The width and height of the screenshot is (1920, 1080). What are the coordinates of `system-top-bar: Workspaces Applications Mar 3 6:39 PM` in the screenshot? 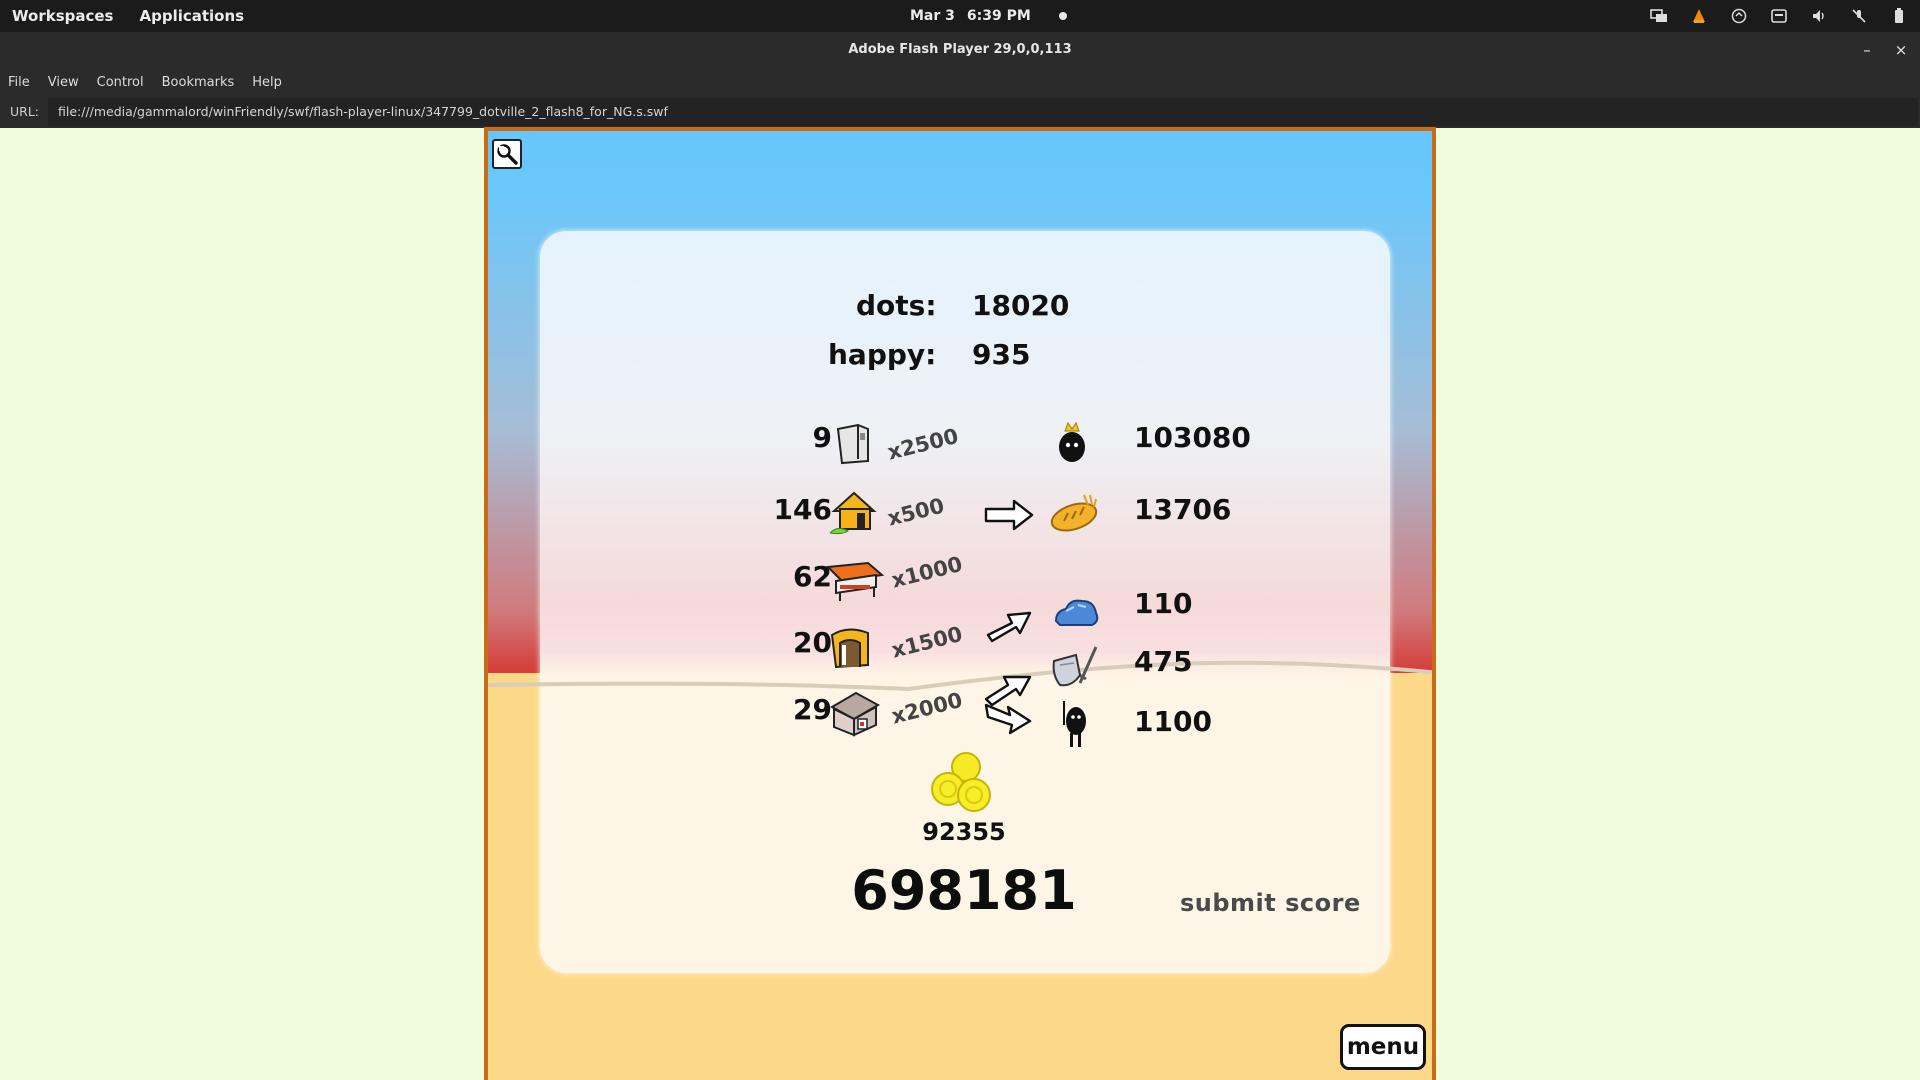 It's located at (960, 16).